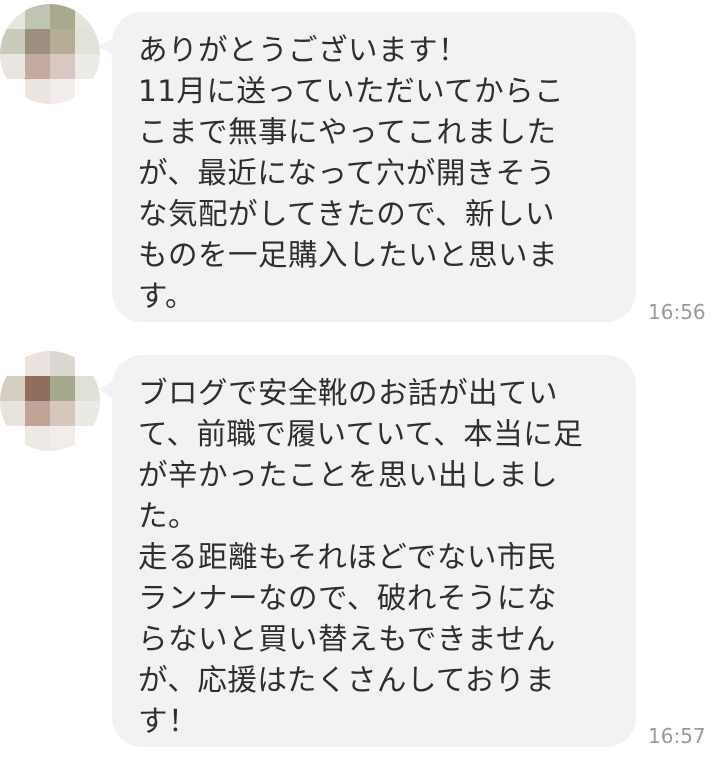 The height and width of the screenshot is (769, 720). I want to click on message-line: ものを一足購入したいと思いま, so click(348, 255).